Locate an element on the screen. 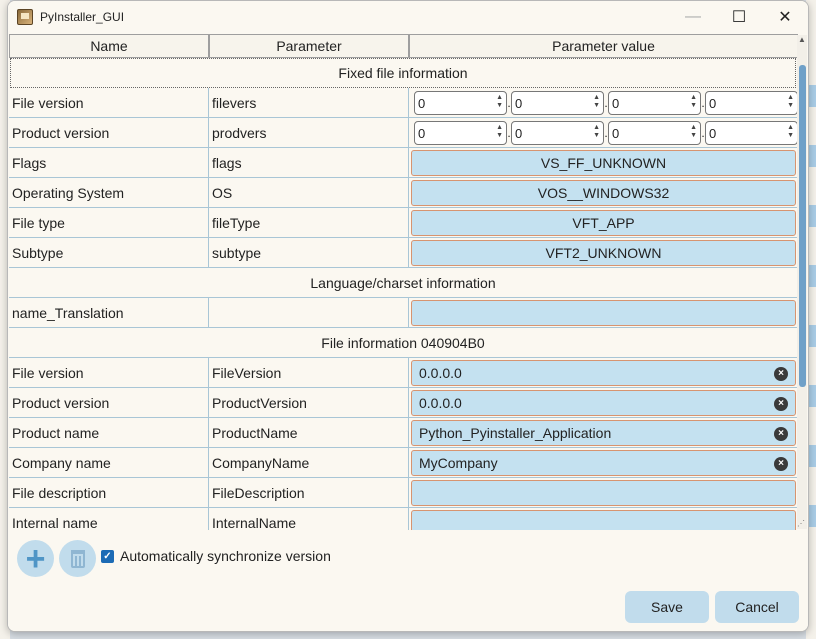 The width and height of the screenshot is (816, 639). row-parameter: prodvers is located at coordinates (309, 133).